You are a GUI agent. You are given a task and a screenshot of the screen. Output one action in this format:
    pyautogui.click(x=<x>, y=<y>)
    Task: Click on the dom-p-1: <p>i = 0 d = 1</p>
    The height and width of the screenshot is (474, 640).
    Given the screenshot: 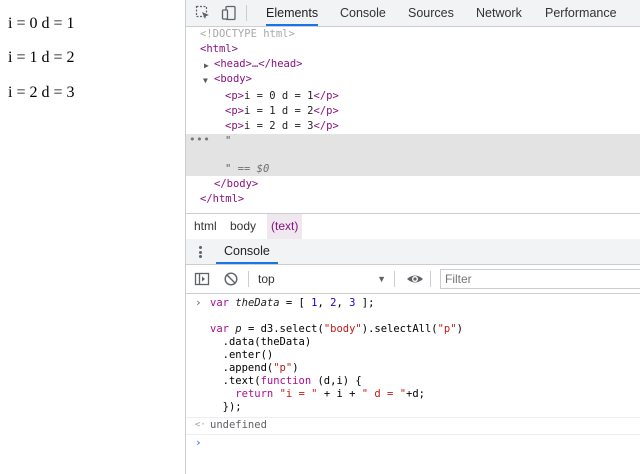 What is the action you would take?
    pyautogui.click(x=282, y=96)
    